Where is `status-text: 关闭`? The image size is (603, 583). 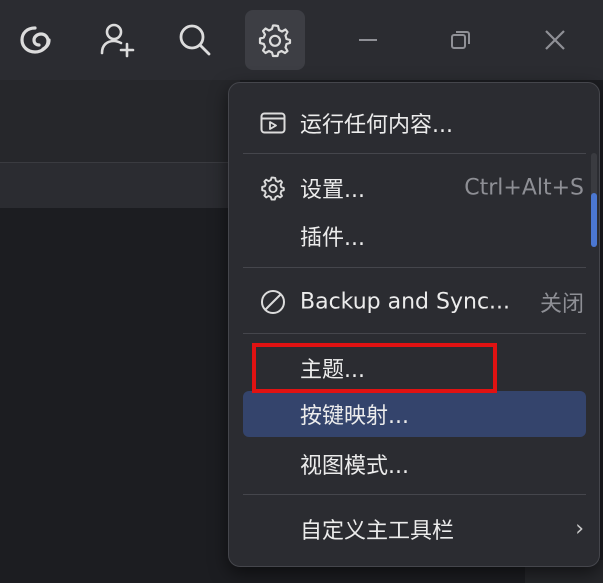 status-text: 关闭 is located at coordinates (561, 304).